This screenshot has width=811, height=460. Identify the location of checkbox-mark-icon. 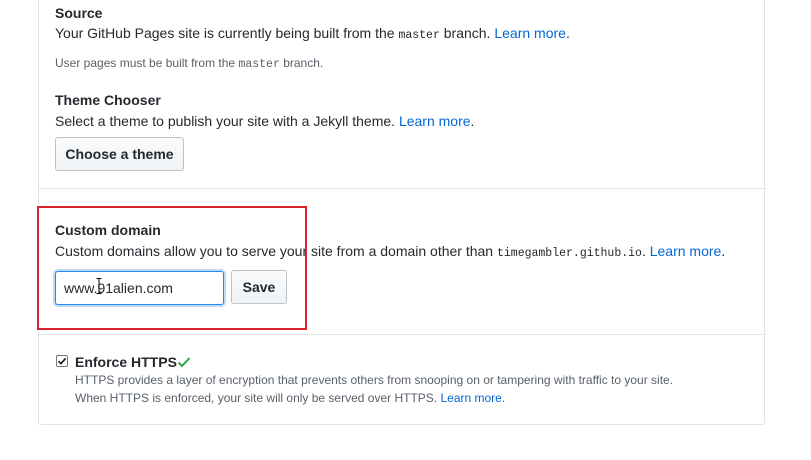
(62, 361).